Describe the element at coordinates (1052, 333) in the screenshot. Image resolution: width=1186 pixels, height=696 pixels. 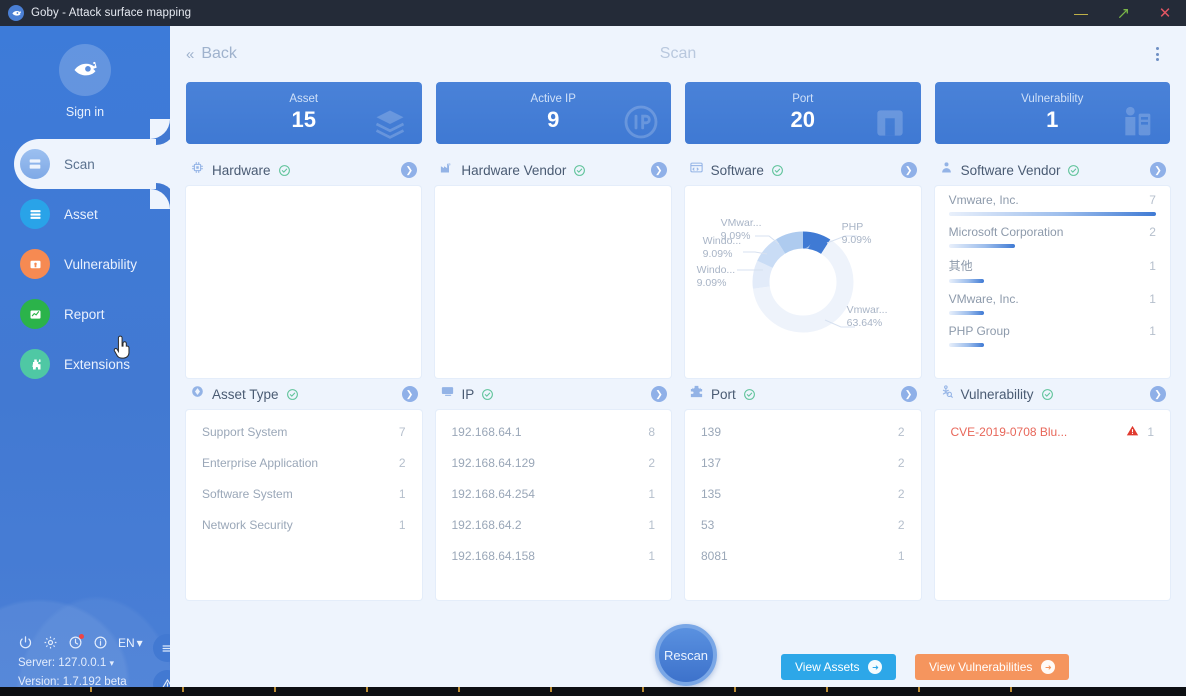
I see `list-item: PHP Group 1` at that location.